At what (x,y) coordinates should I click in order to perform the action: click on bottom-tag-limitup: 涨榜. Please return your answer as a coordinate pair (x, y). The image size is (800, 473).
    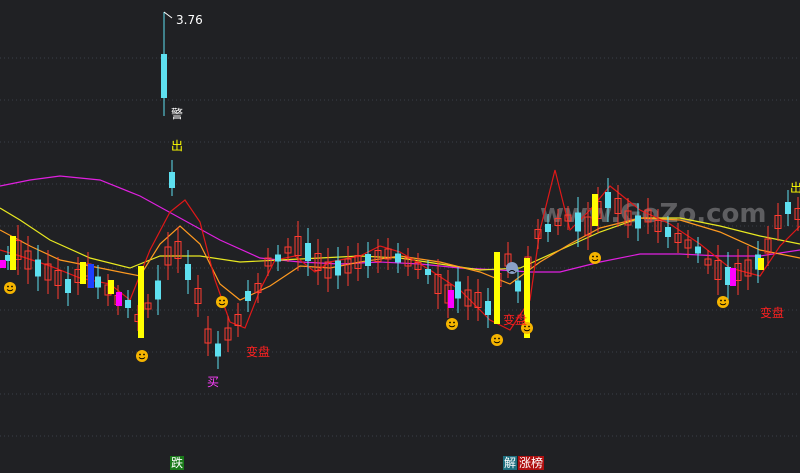
    Looking at the image, I should click on (531, 463).